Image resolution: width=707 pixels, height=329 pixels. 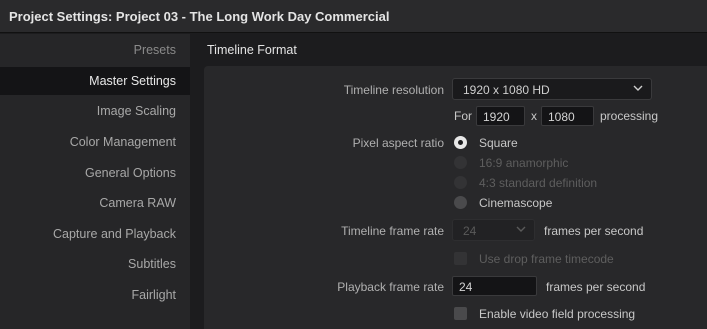 I want to click on timeline-resolution-label: Timeline resolution, so click(x=393, y=90).